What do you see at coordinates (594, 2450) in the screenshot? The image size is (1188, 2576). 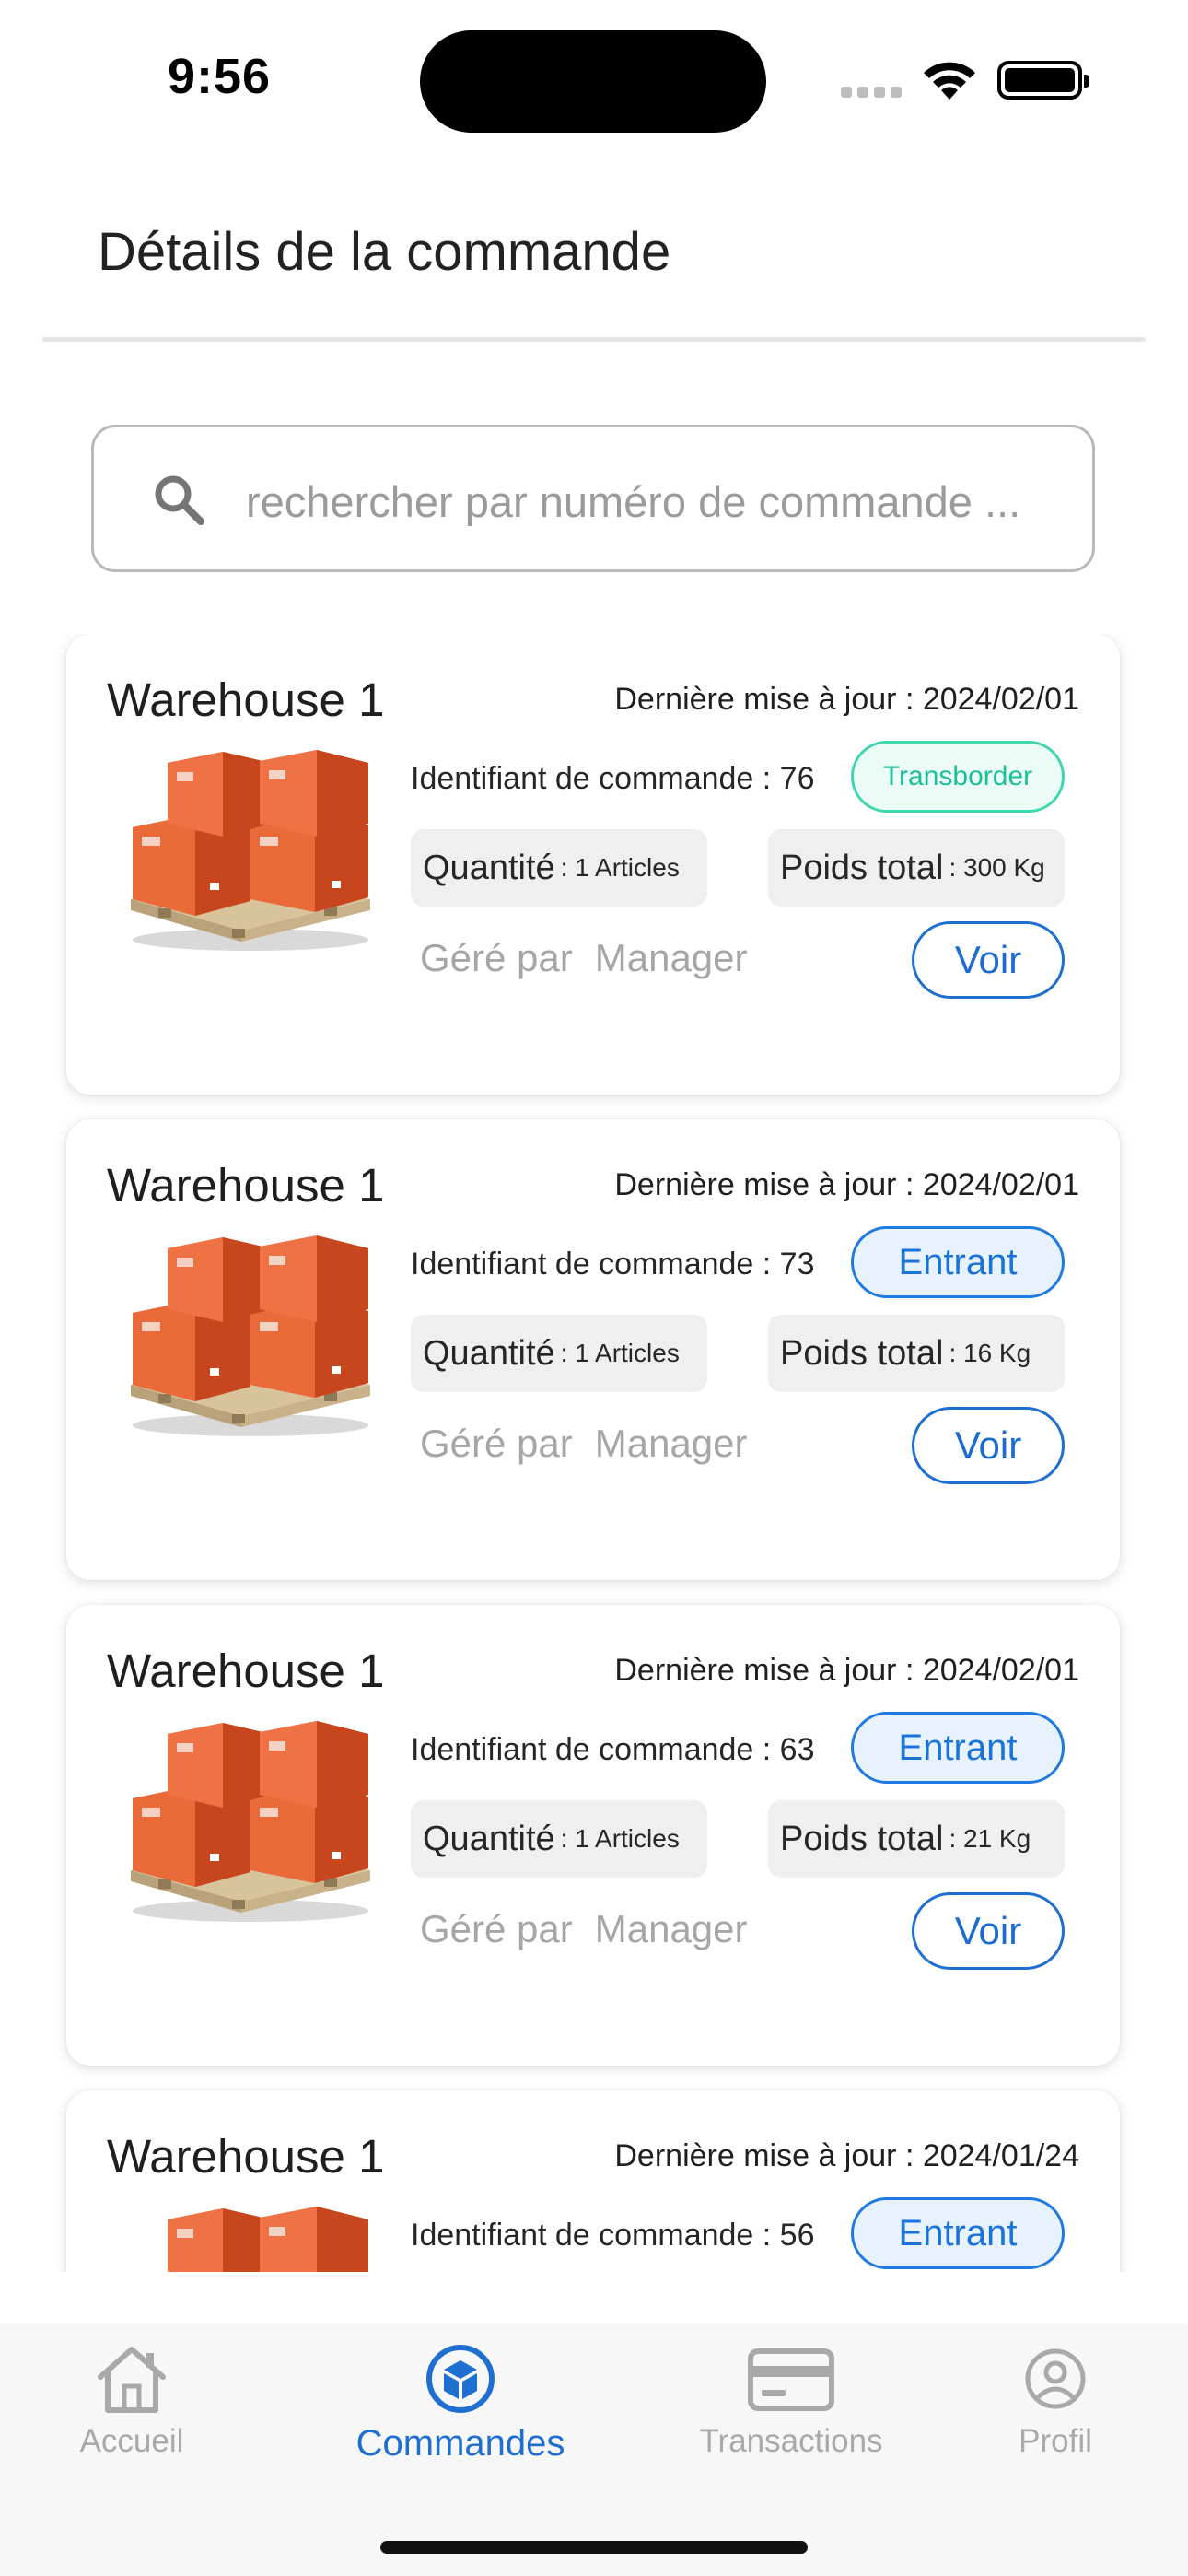 I see `bottom-tab-bar: Accueil Commandes Transactions Profil` at bounding box center [594, 2450].